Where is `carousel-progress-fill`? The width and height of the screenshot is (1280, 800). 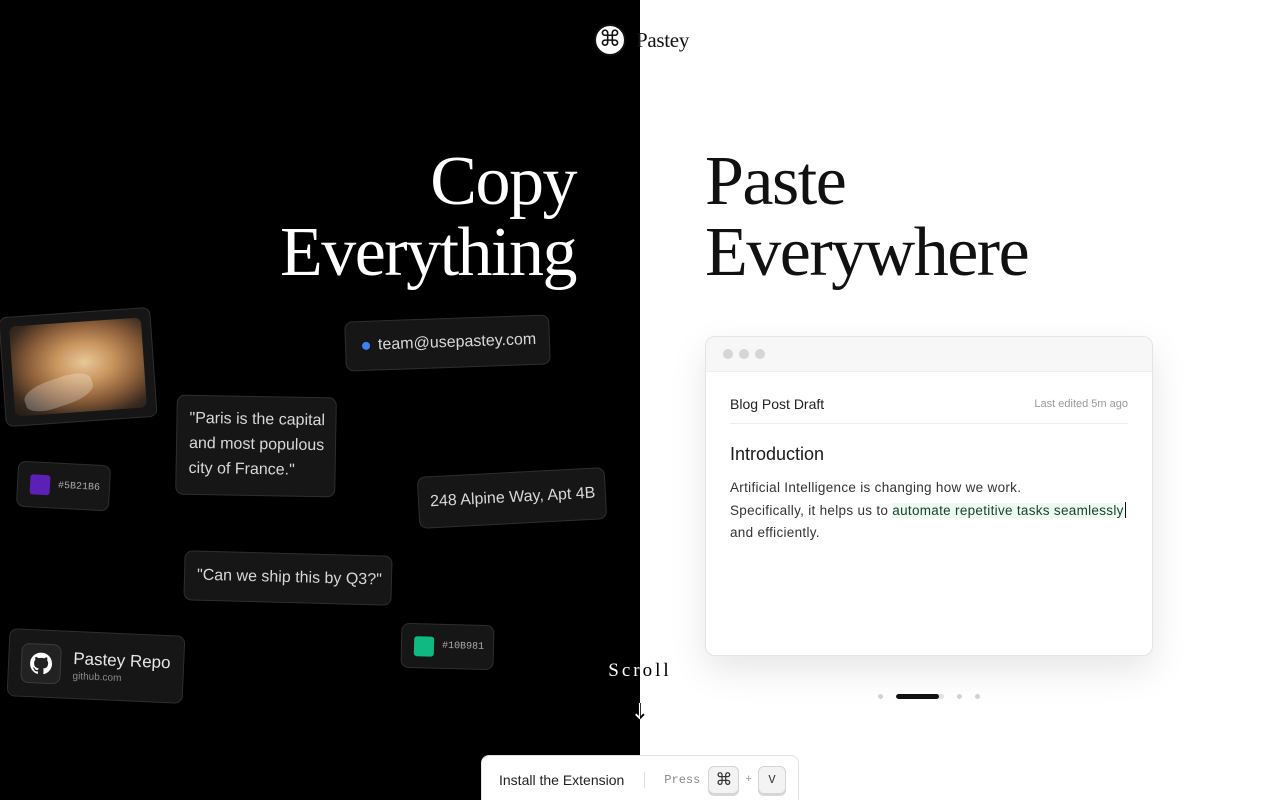 carousel-progress-fill is located at coordinates (918, 696).